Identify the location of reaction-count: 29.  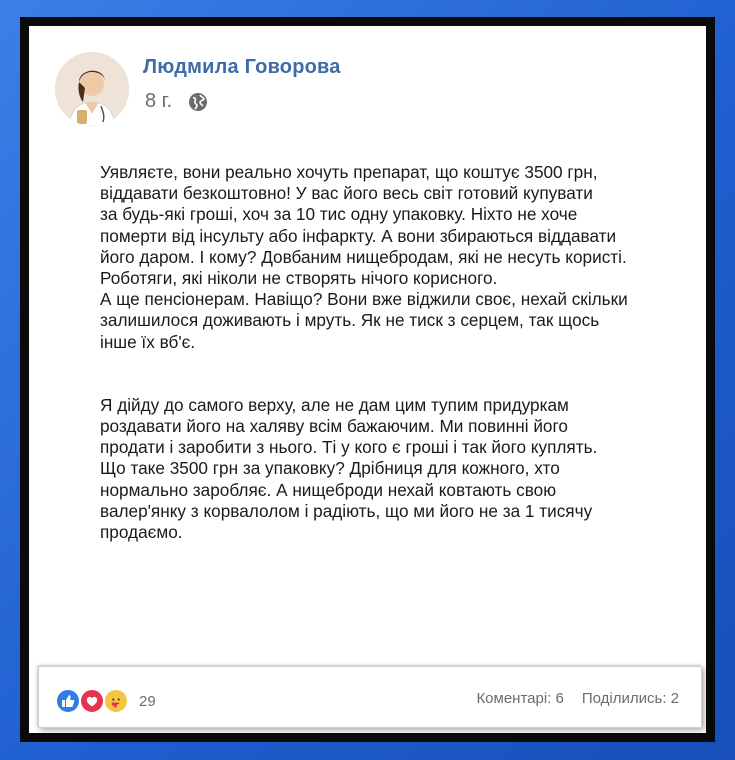
(147, 701).